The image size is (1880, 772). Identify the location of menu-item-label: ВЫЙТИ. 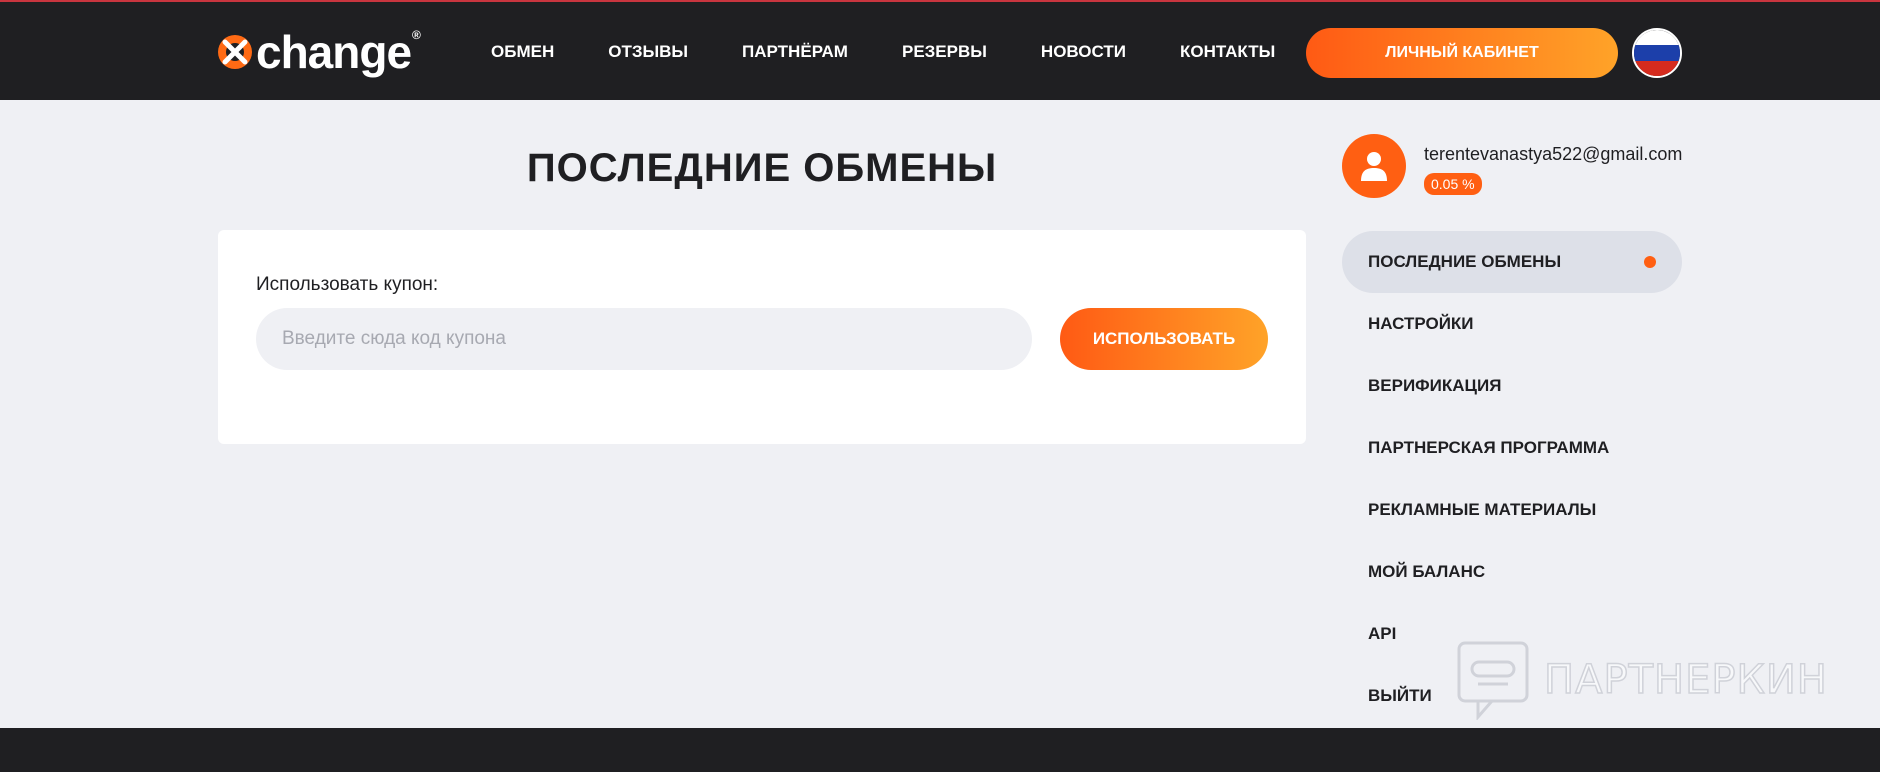
(1400, 695).